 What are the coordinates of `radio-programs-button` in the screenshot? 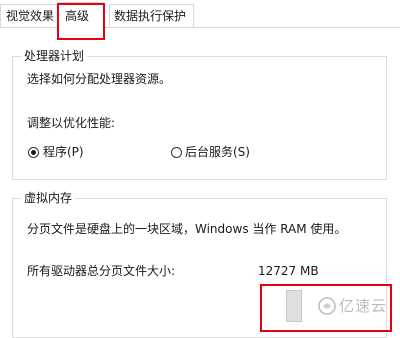 It's located at (33, 152).